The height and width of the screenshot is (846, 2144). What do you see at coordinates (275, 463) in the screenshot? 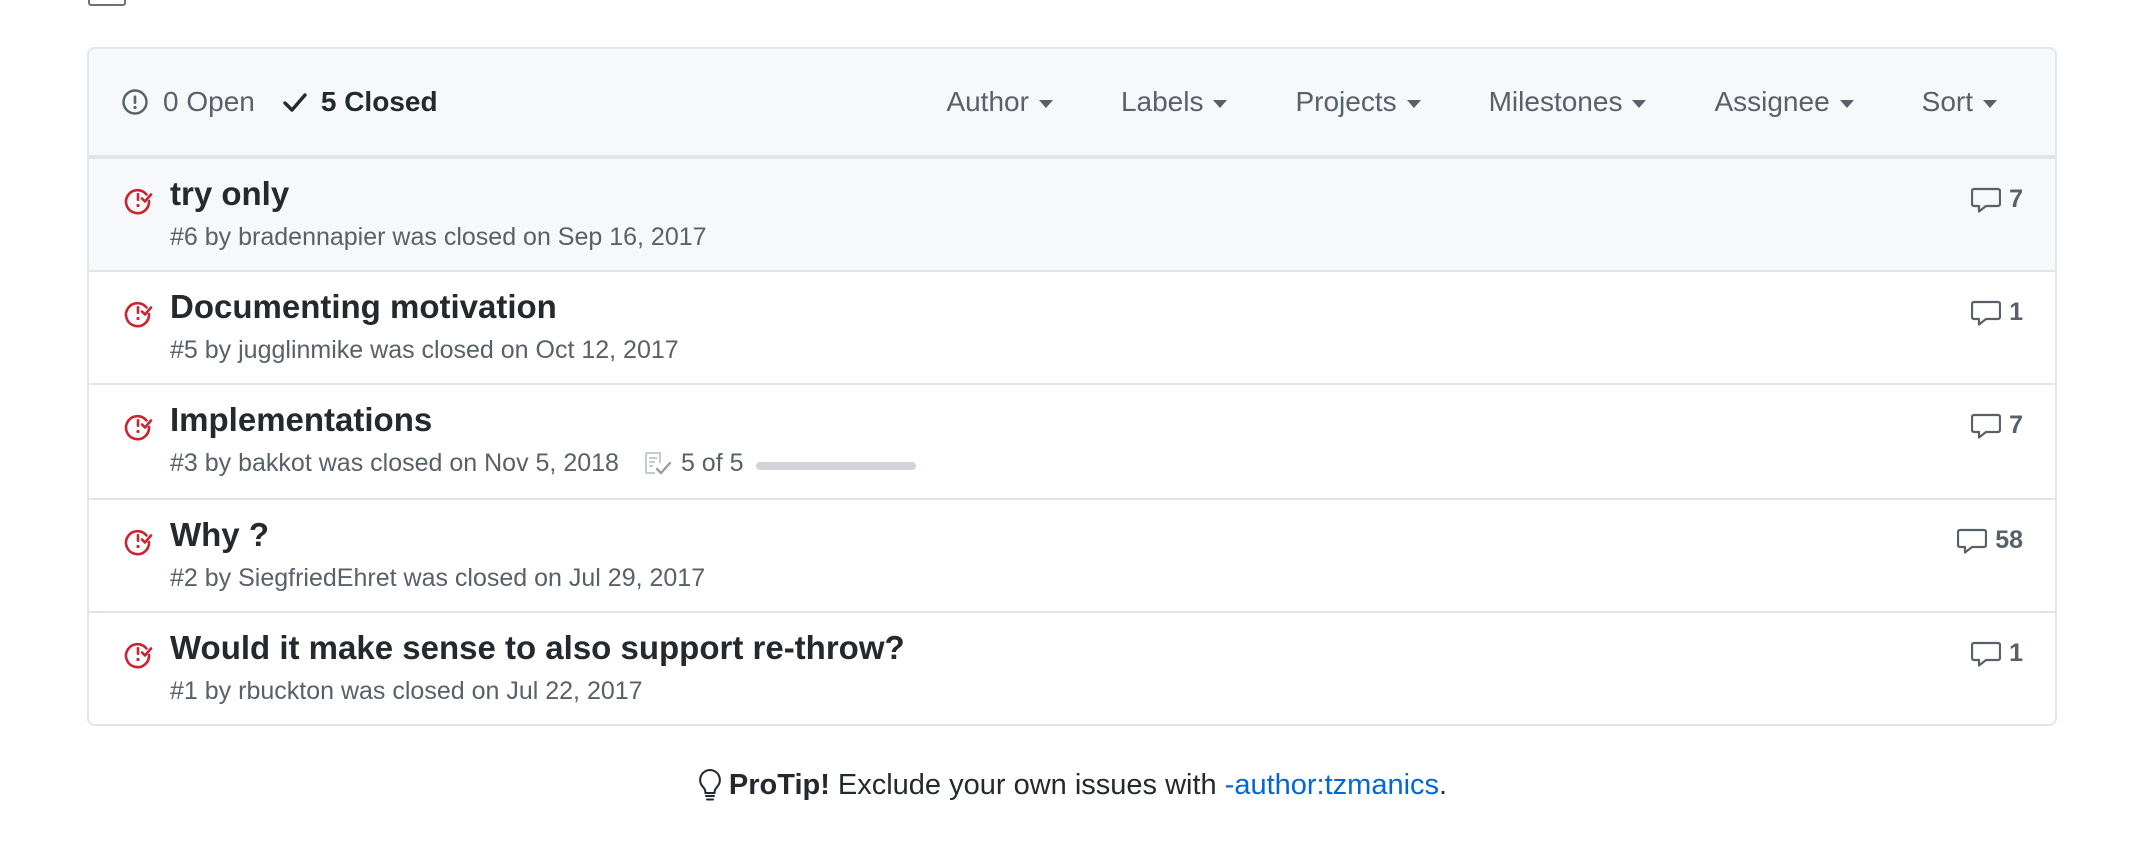
I see `issue-author-link: bakkot` at bounding box center [275, 463].